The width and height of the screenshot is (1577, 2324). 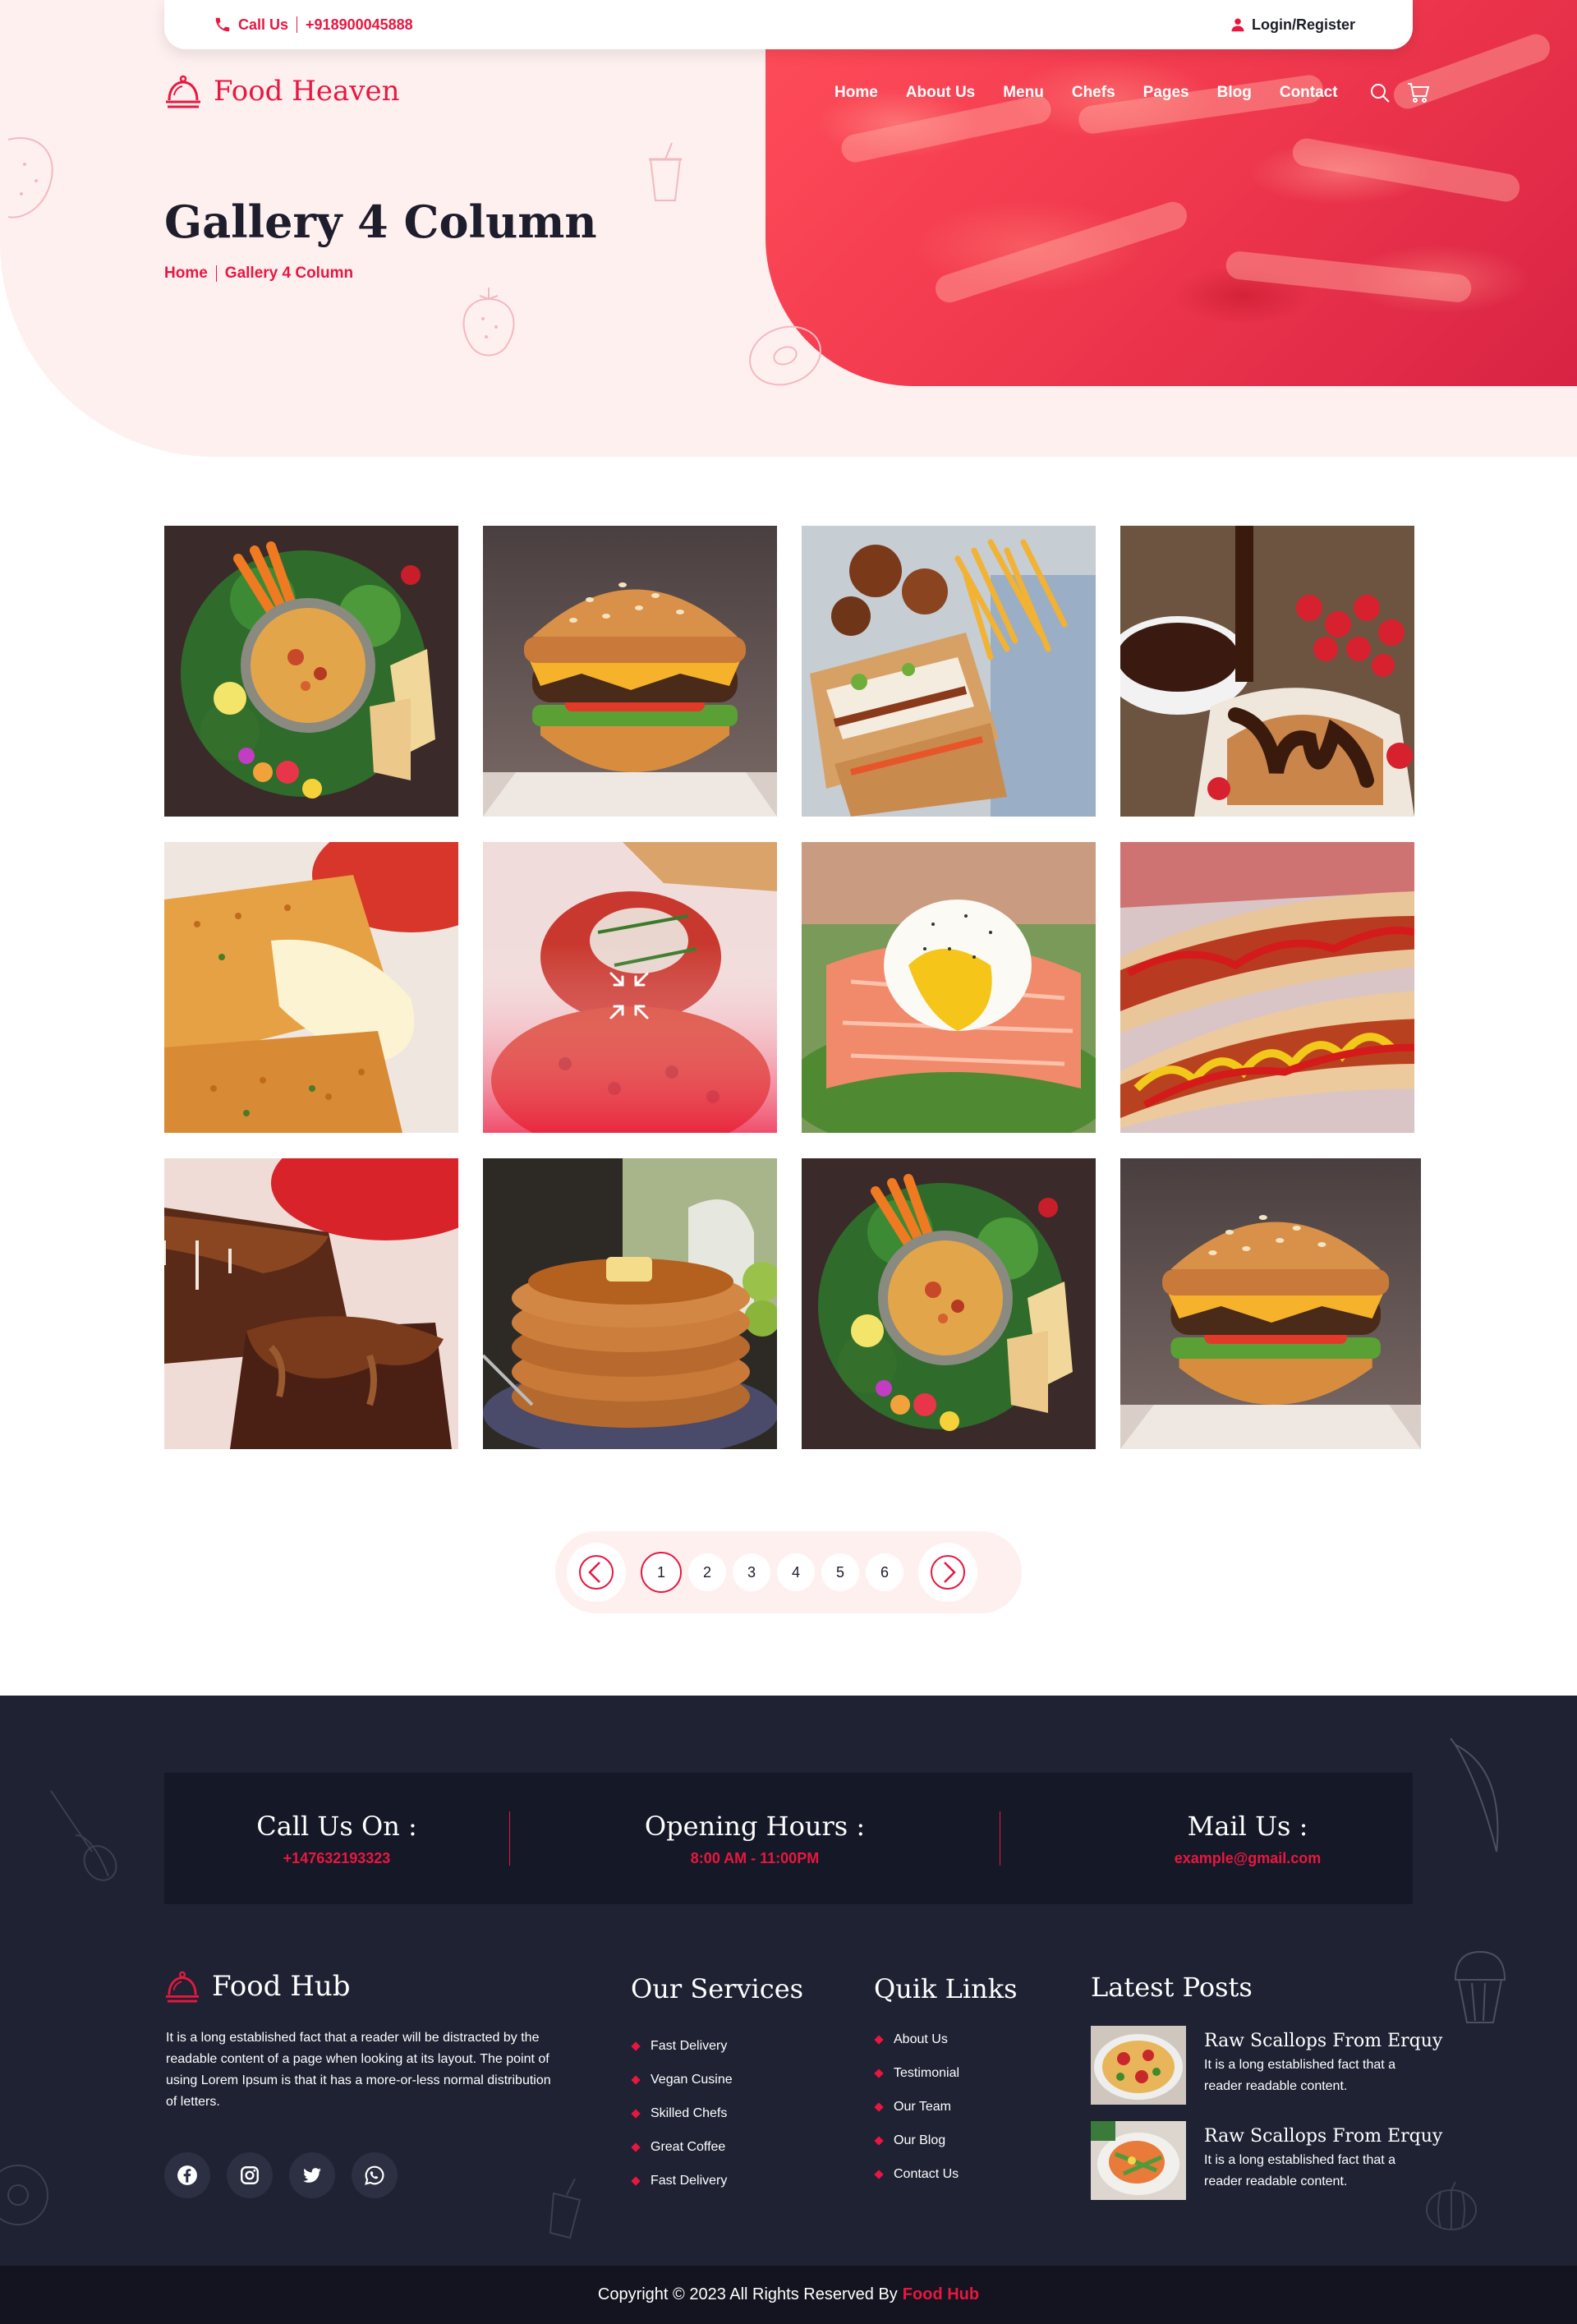 I want to click on user-icon, so click(x=1237, y=25).